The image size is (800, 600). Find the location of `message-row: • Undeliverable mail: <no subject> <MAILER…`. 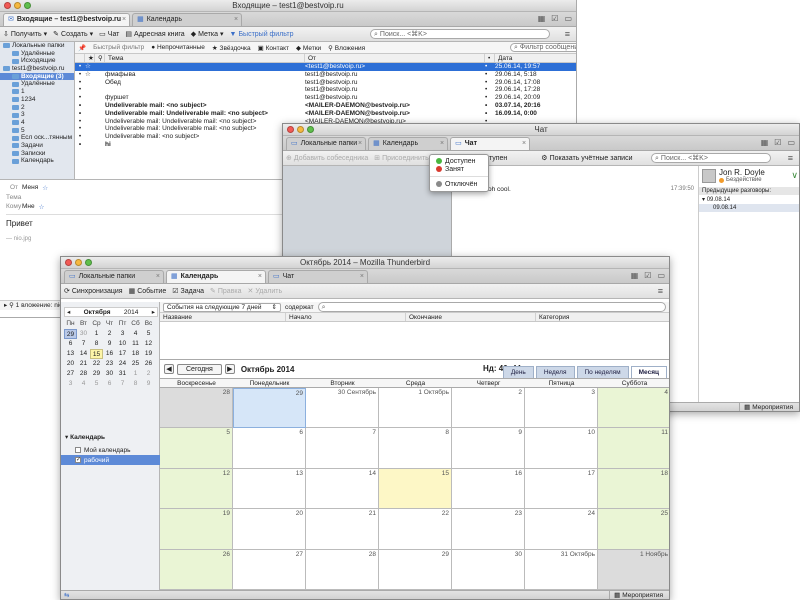

message-row: • Undeliverable mail: <no subject> <MAILER… is located at coordinates (325, 106).